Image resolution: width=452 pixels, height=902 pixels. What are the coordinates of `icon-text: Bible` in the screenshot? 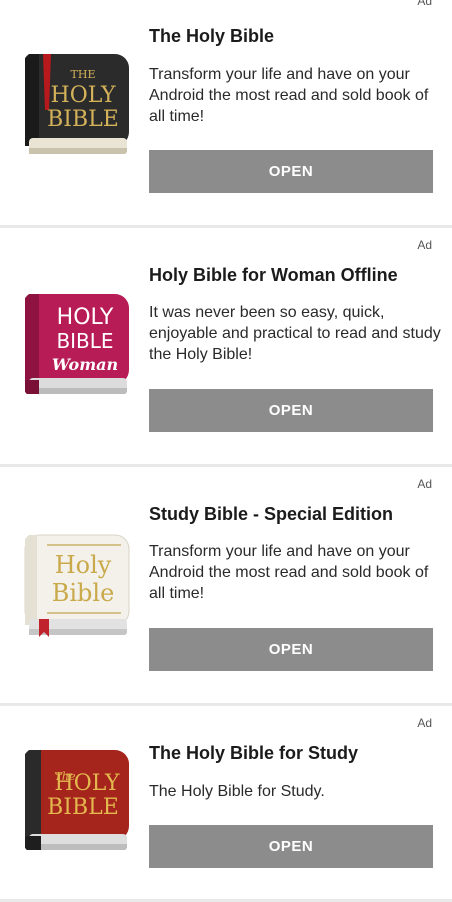 It's located at (83, 593).